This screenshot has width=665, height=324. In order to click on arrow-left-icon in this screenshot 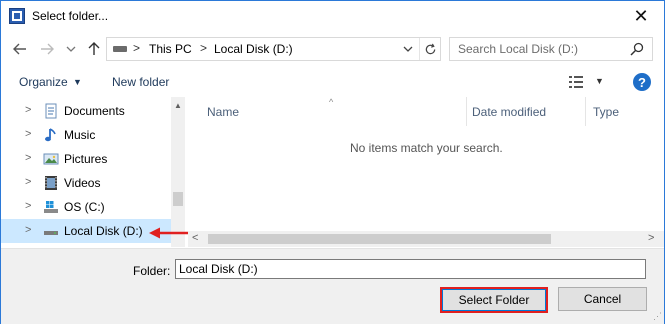, I will do `click(19, 49)`.